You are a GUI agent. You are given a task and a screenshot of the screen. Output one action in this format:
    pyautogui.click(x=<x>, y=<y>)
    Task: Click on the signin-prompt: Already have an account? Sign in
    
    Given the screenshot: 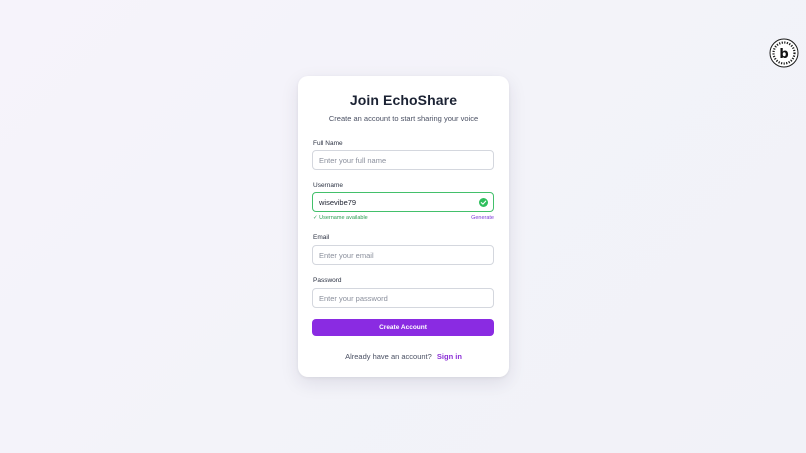 What is the action you would take?
    pyautogui.click(x=403, y=356)
    